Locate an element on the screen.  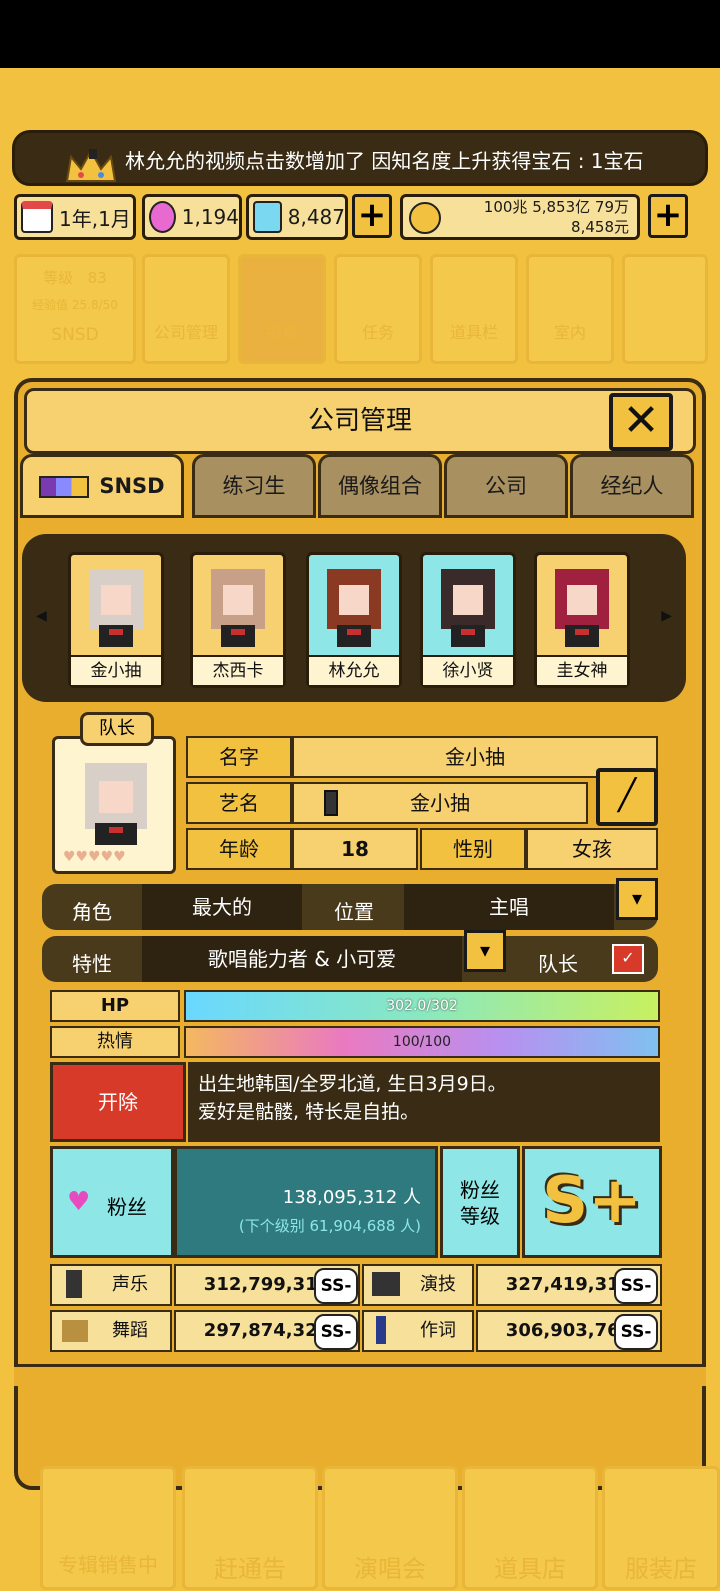
stat-dance-grade: SS- is located at coordinates (336, 1332).